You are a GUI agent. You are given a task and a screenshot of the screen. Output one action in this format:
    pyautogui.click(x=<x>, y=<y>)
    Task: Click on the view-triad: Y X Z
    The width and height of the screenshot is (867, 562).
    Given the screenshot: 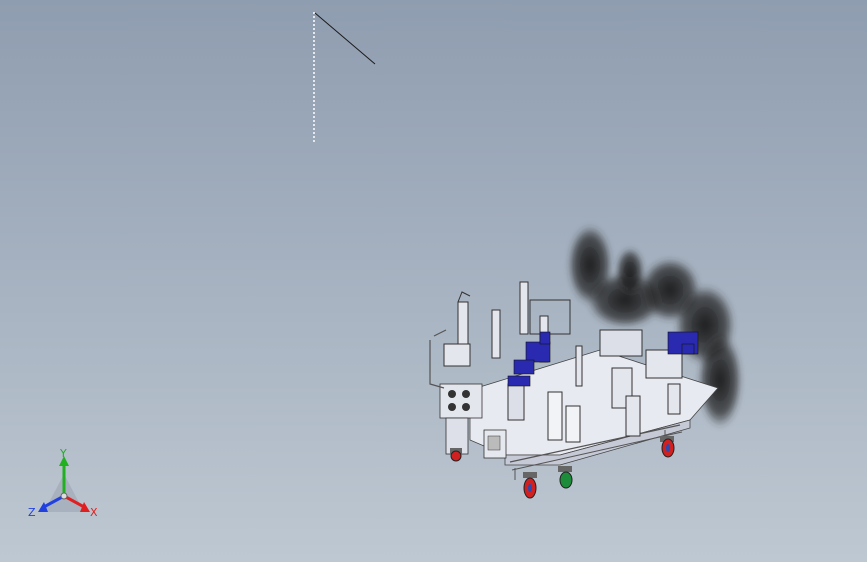 What is the action you would take?
    pyautogui.click(x=64, y=486)
    